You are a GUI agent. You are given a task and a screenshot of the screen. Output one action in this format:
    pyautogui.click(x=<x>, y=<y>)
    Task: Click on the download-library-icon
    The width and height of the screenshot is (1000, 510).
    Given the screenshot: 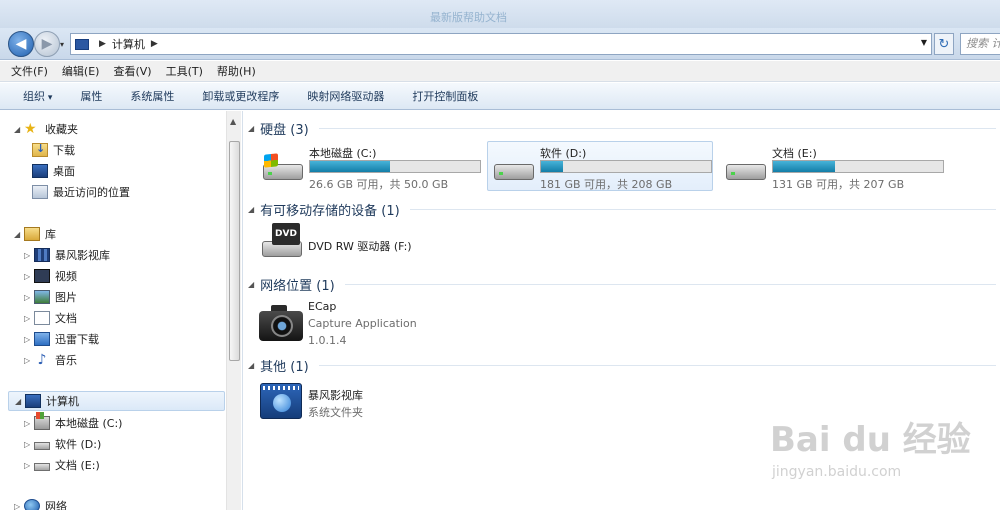 What is the action you would take?
    pyautogui.click(x=42, y=339)
    